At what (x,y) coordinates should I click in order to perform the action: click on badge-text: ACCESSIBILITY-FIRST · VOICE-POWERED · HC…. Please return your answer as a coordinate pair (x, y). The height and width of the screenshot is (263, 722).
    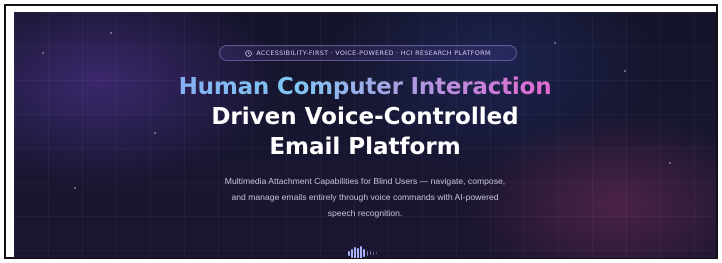
    Looking at the image, I should click on (373, 53).